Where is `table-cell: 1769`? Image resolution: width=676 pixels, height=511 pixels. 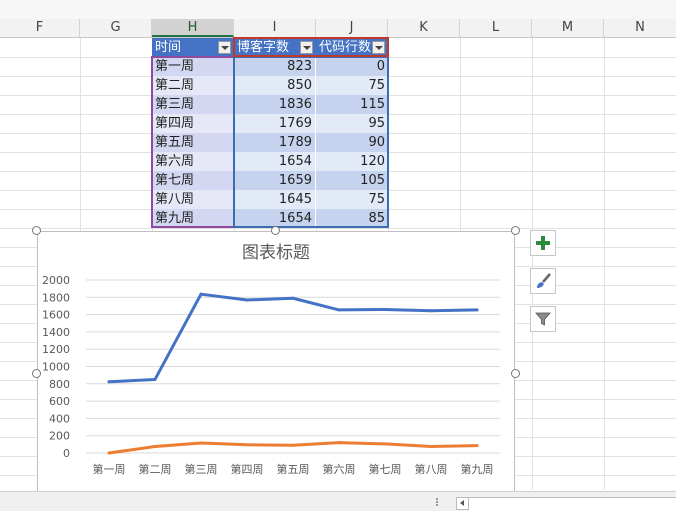
table-cell: 1769 is located at coordinates (275, 123).